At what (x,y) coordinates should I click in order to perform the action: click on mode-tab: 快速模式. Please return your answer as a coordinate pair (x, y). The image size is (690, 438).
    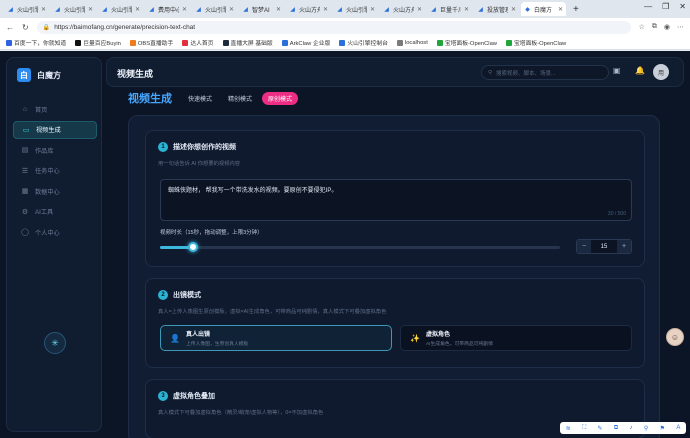
    Looking at the image, I should click on (200, 98).